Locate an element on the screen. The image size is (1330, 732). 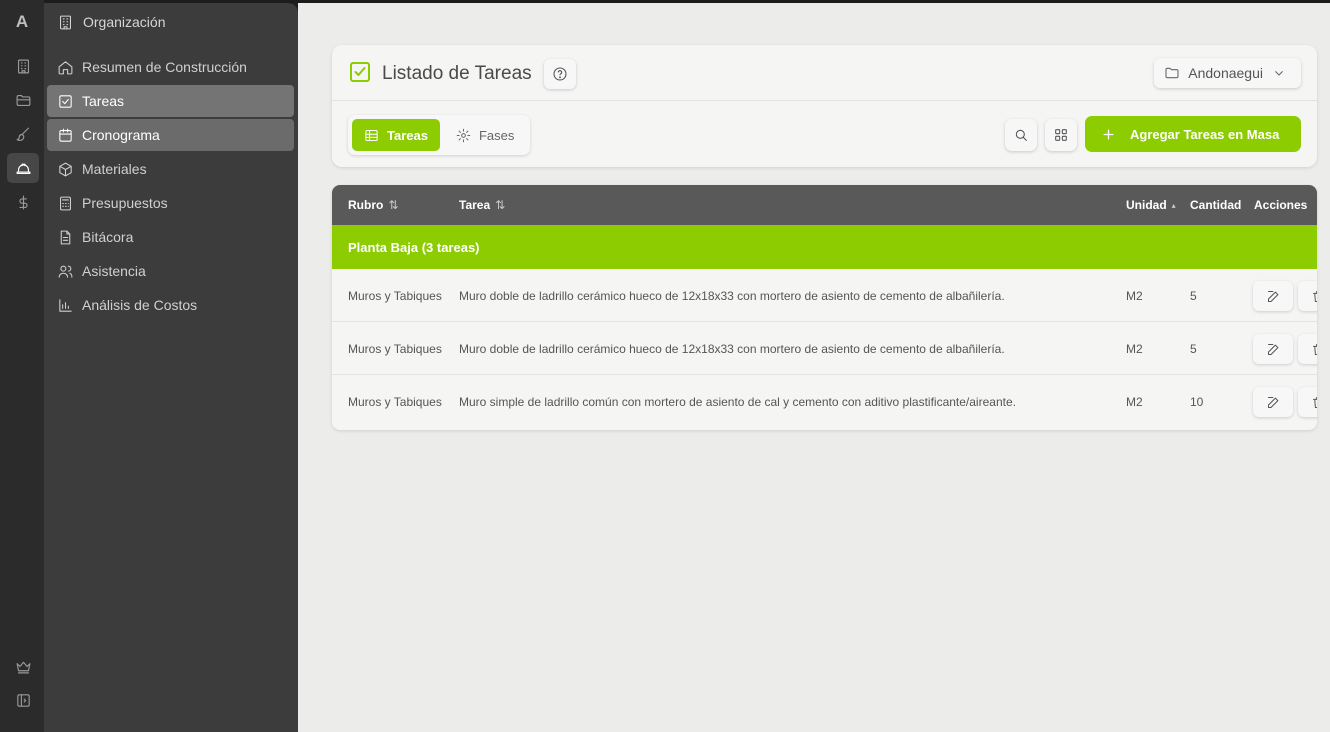
table-icon is located at coordinates (371, 135).